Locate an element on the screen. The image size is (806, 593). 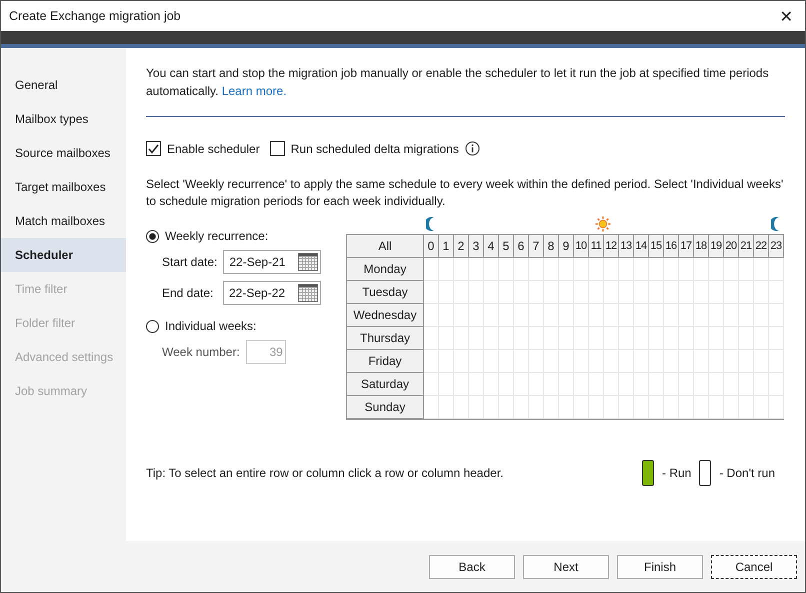
hour-header: 2 is located at coordinates (461, 246).